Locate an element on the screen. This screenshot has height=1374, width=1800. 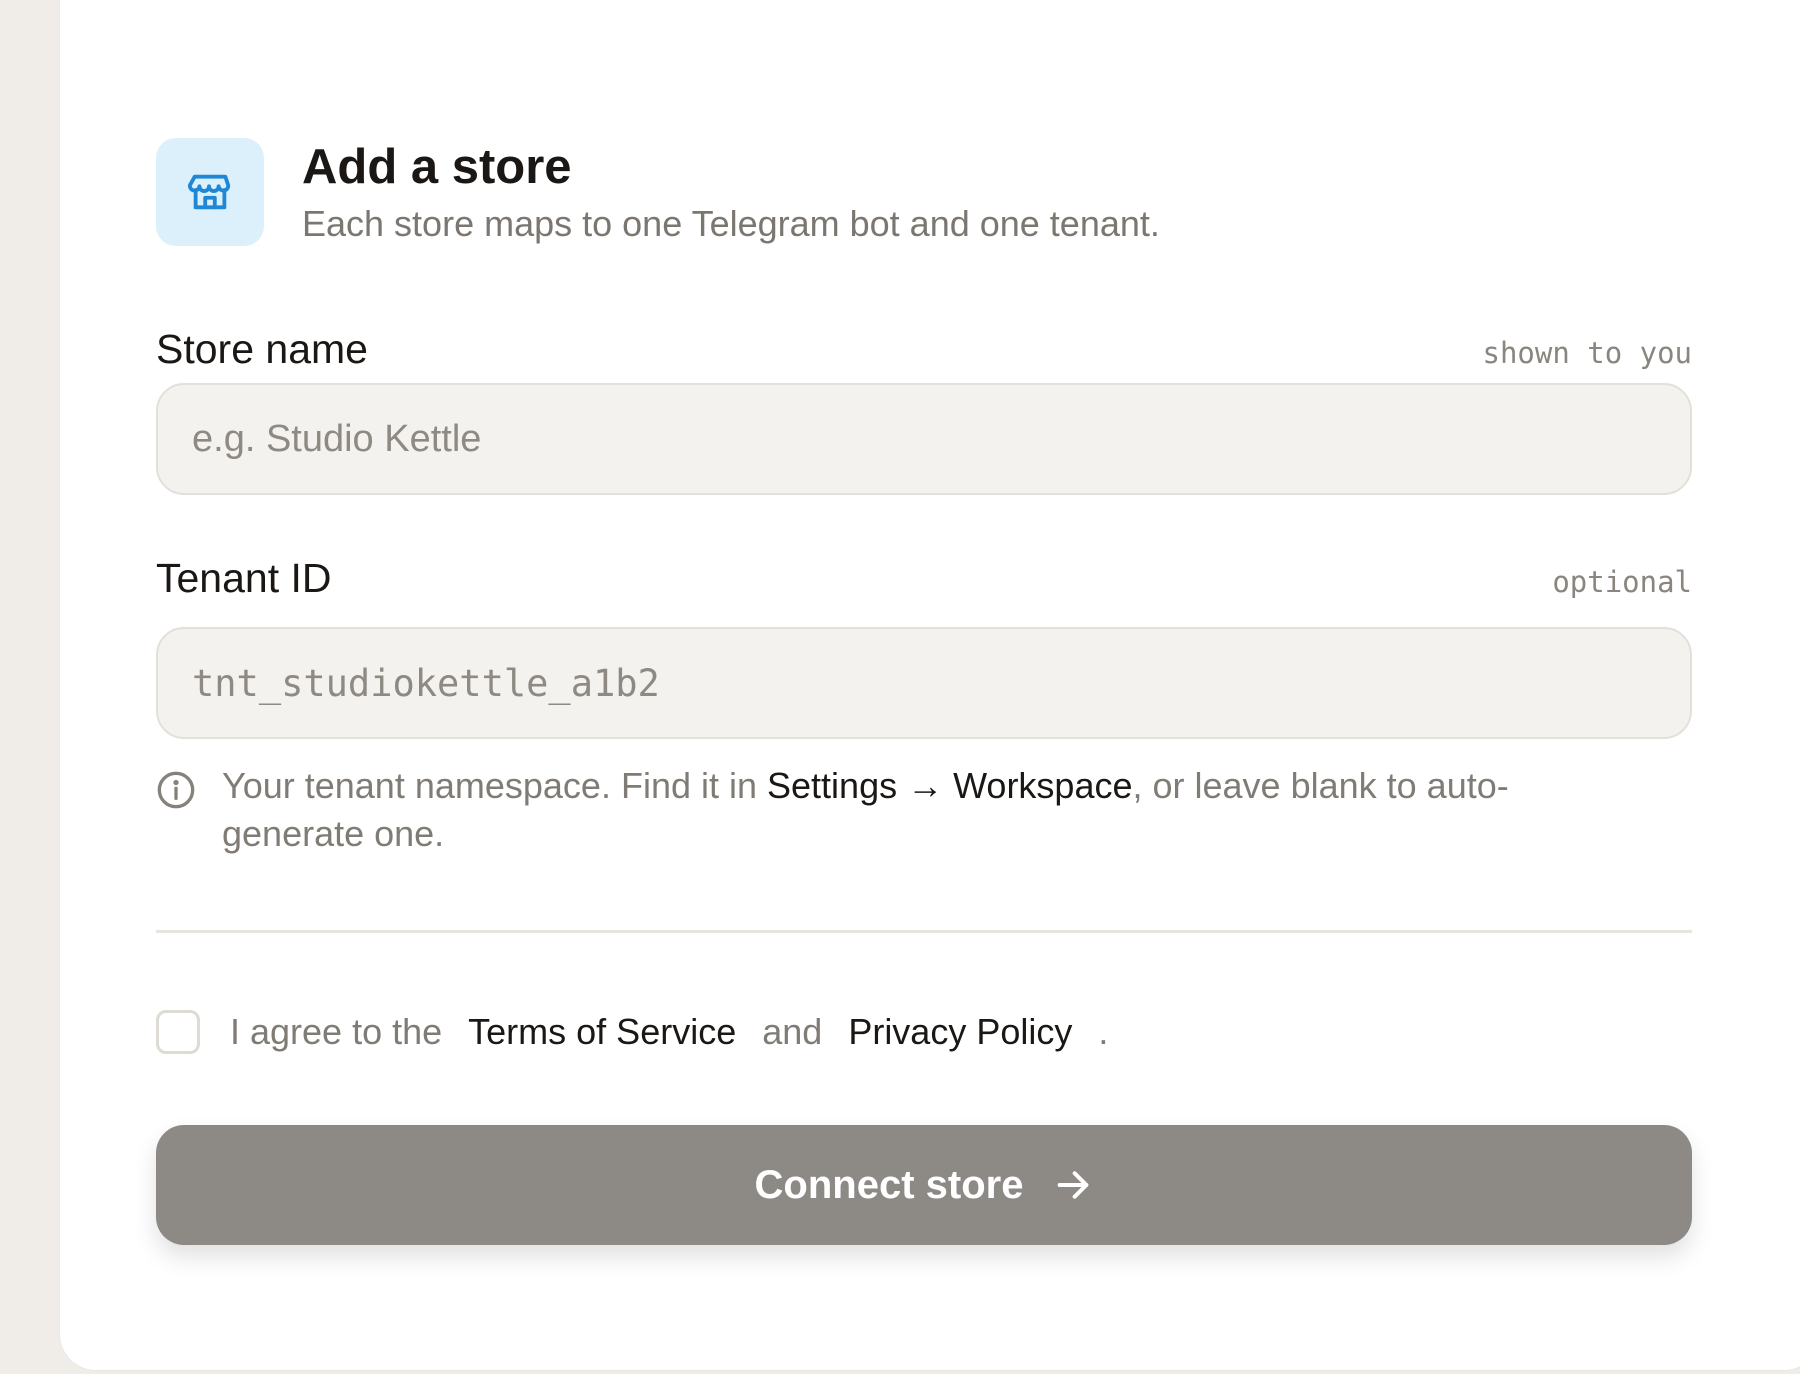
arrow-right-icon is located at coordinates (1073, 1185).